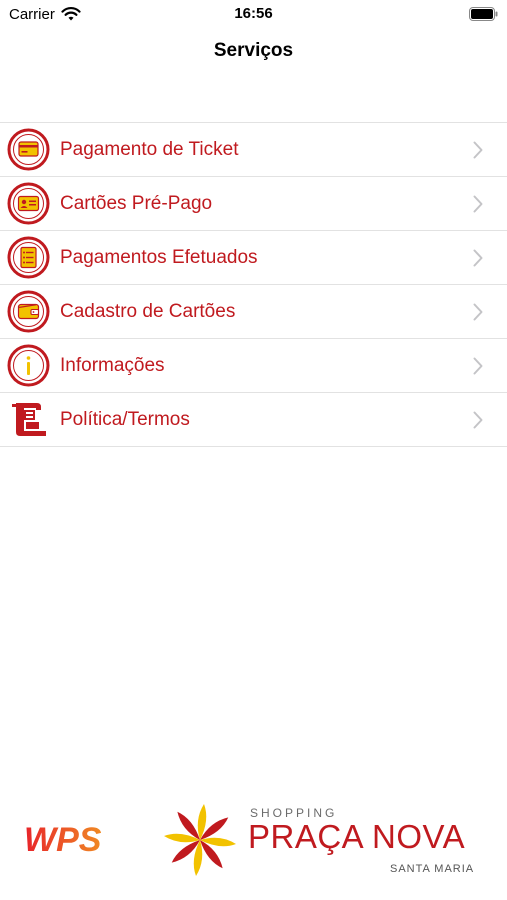 The height and width of the screenshot is (900, 507). I want to click on menu-item-information: Informações, so click(253, 366).